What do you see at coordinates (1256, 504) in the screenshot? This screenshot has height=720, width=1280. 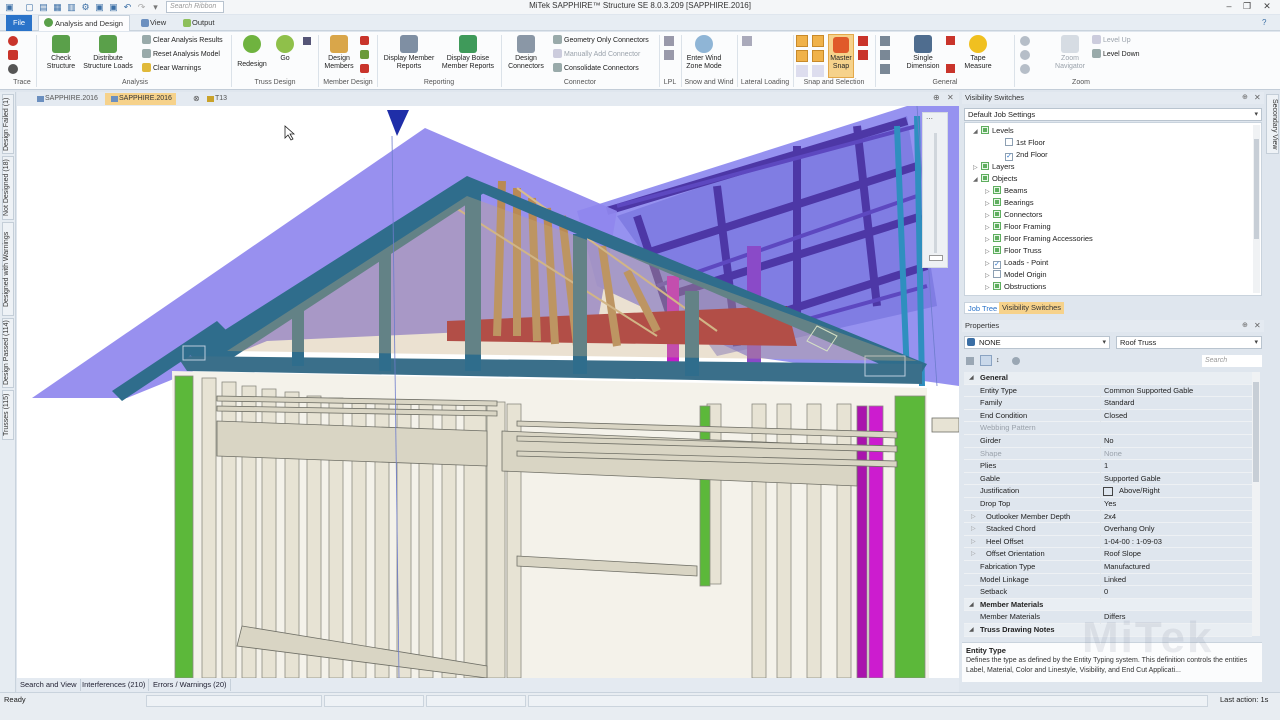 I see `properties-scrollbar` at bounding box center [1256, 504].